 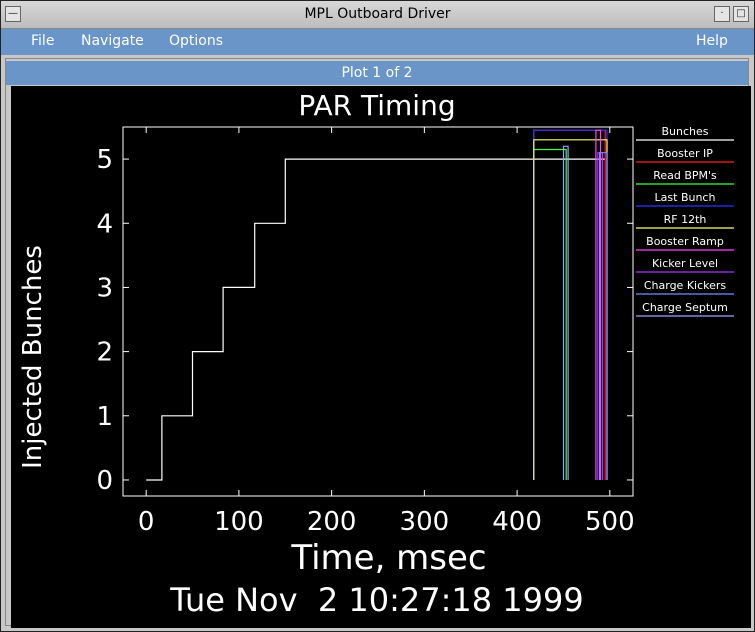 What do you see at coordinates (33, 357) in the screenshot?
I see `y-axis-label: Injected Bunches` at bounding box center [33, 357].